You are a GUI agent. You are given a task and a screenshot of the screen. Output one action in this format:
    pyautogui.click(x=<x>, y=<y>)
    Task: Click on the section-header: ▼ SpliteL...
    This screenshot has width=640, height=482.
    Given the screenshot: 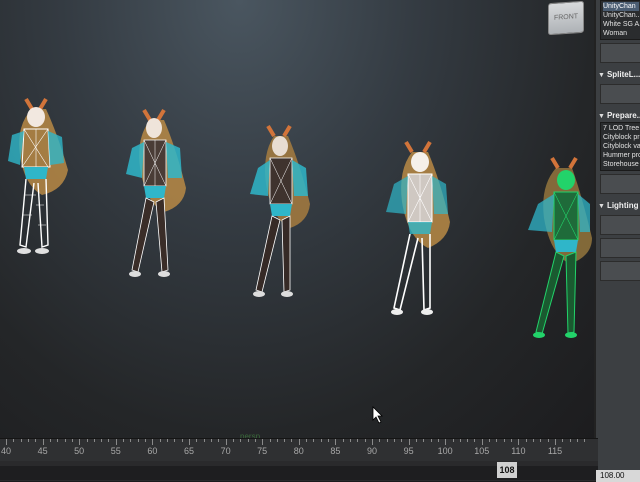 What is the action you would take?
    pyautogui.click(x=619, y=75)
    